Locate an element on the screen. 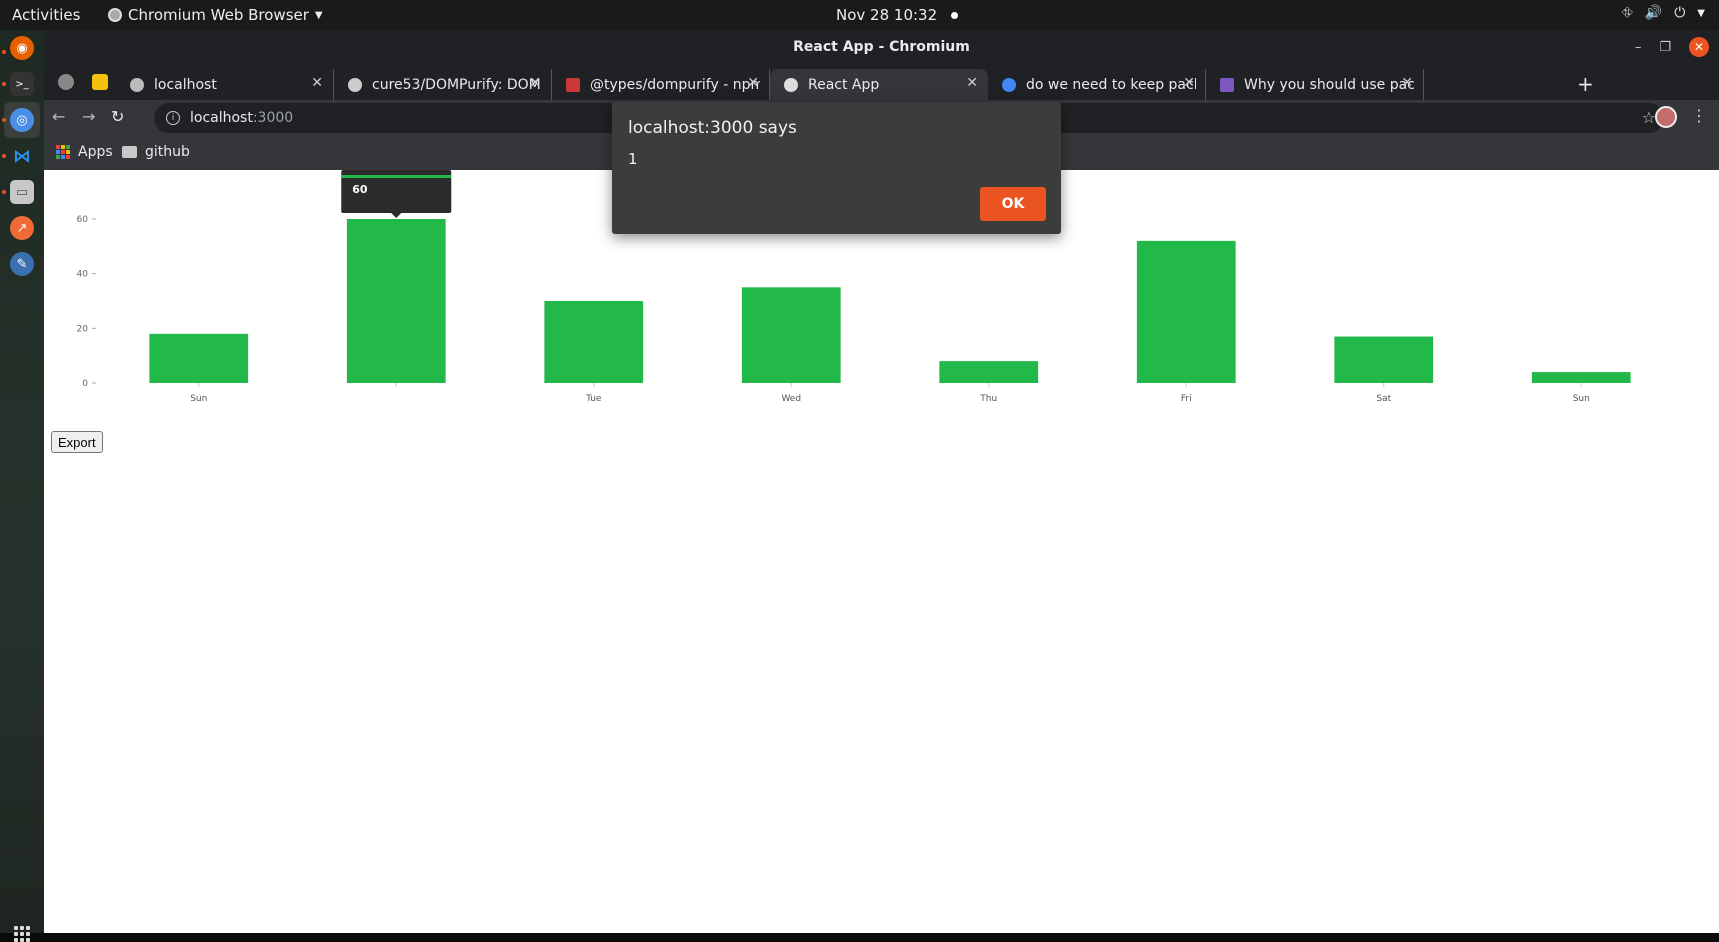 The height and width of the screenshot is (942, 1719). clock-text: Nov 28 10:32 is located at coordinates (887, 15).